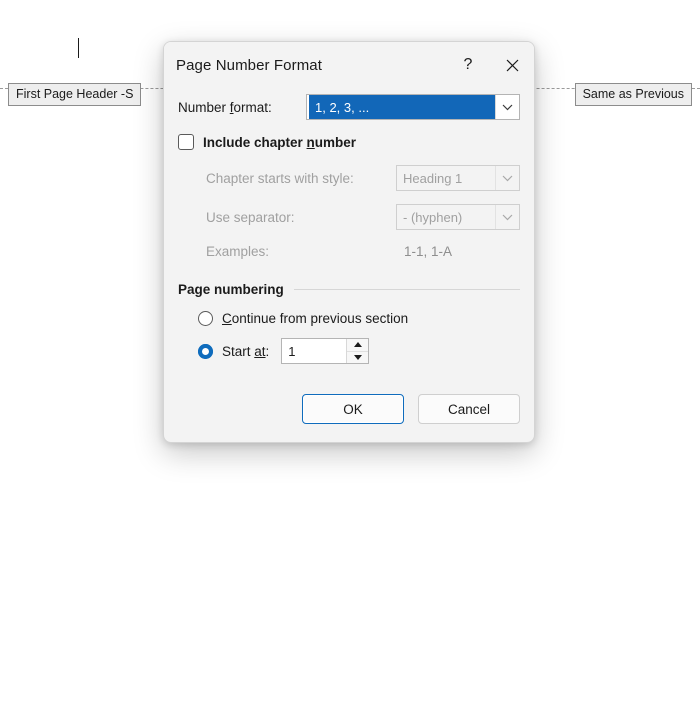 This screenshot has width=700, height=723. Describe the element at coordinates (353, 409) in the screenshot. I see `ok-button: OK` at that location.